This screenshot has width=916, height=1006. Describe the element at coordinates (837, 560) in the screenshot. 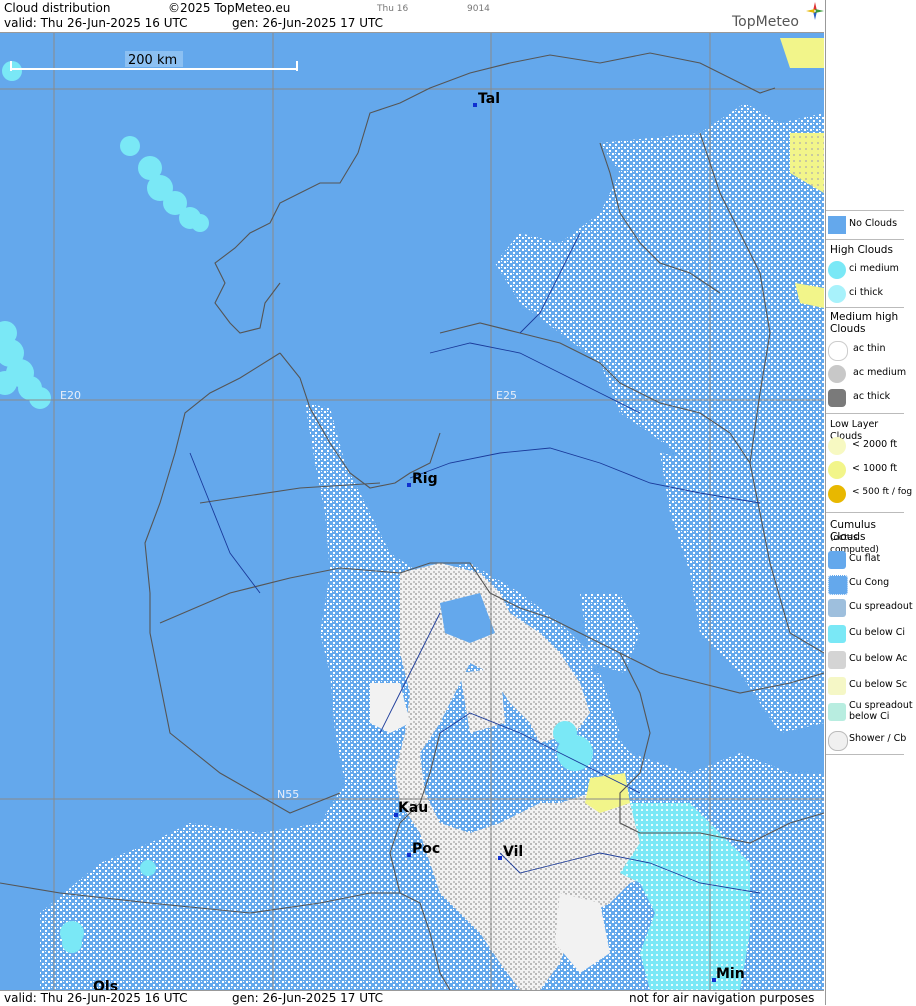

I see `cu-flat-swatch` at that location.